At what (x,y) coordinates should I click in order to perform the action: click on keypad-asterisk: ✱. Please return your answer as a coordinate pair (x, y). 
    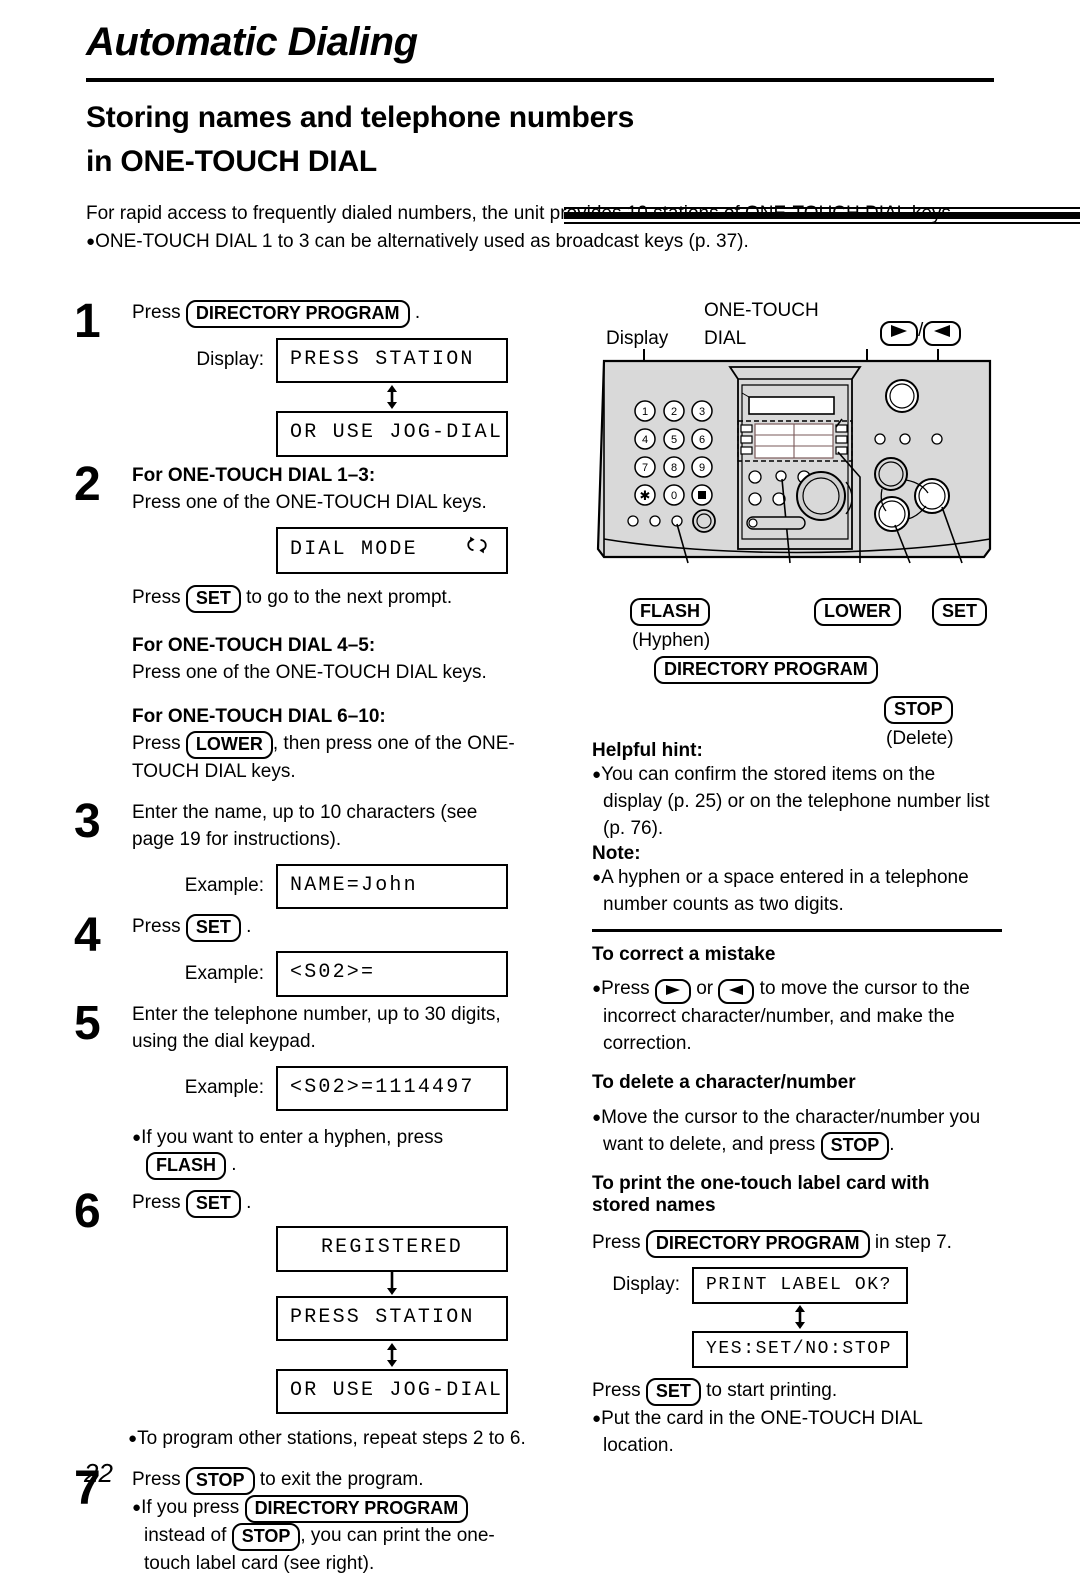
    Looking at the image, I should click on (645, 495).